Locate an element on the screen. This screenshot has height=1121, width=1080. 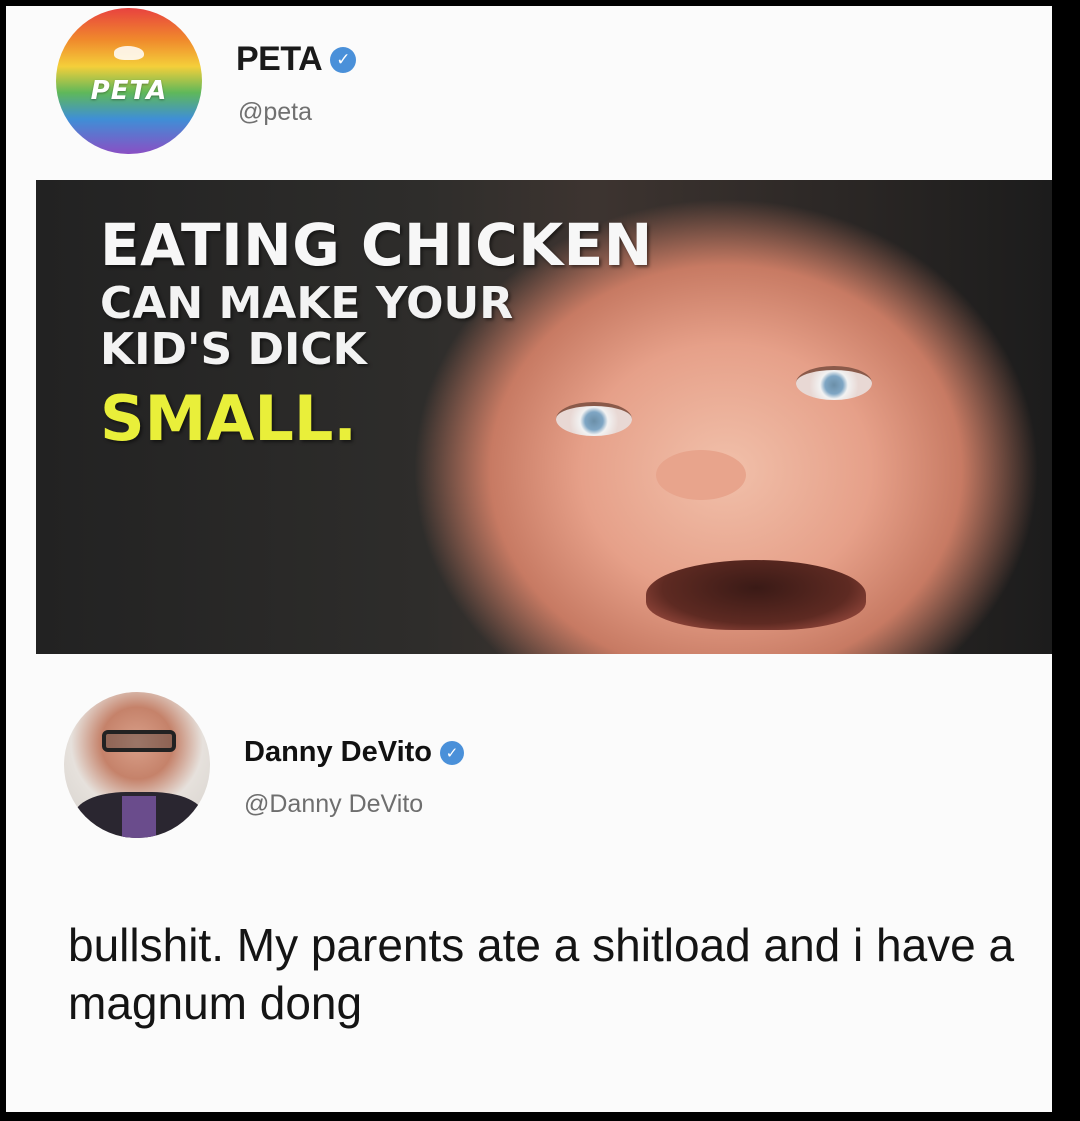
image-caption-line4: SMALL. is located at coordinates (228, 418).